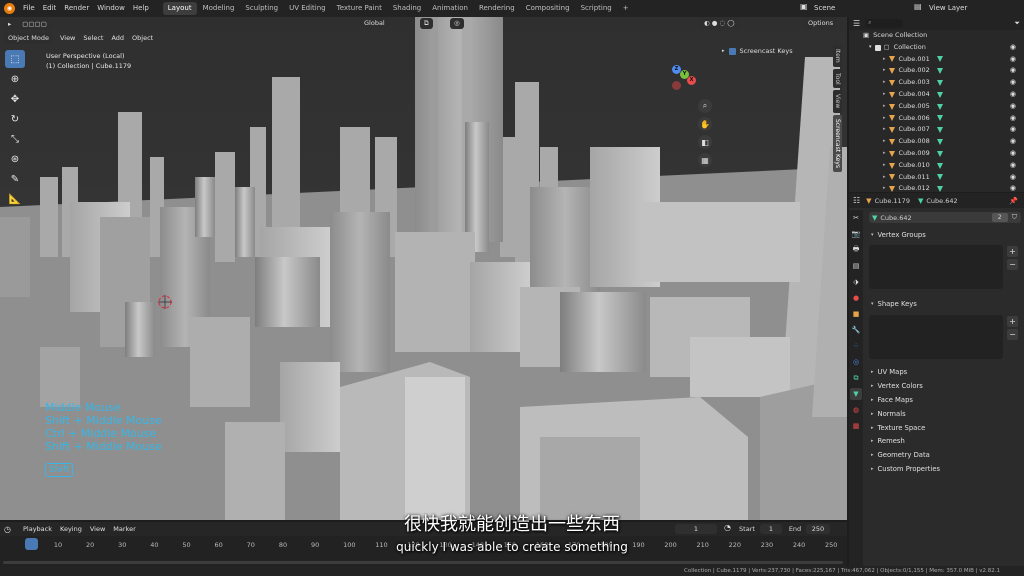 The image size is (1024, 576). What do you see at coordinates (1012, 321) in the screenshot?
I see `add-shape-key-button: +` at bounding box center [1012, 321].